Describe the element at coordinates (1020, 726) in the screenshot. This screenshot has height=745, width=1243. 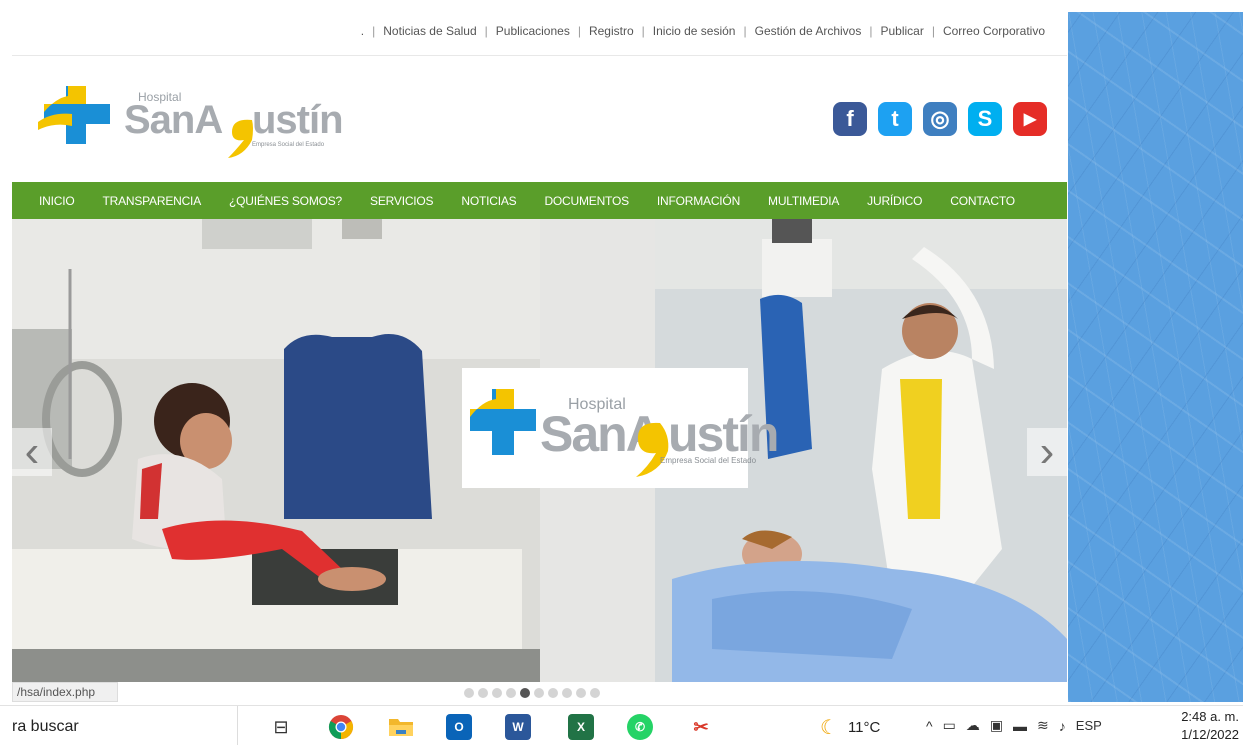
I see `battery-icon: ▬` at that location.